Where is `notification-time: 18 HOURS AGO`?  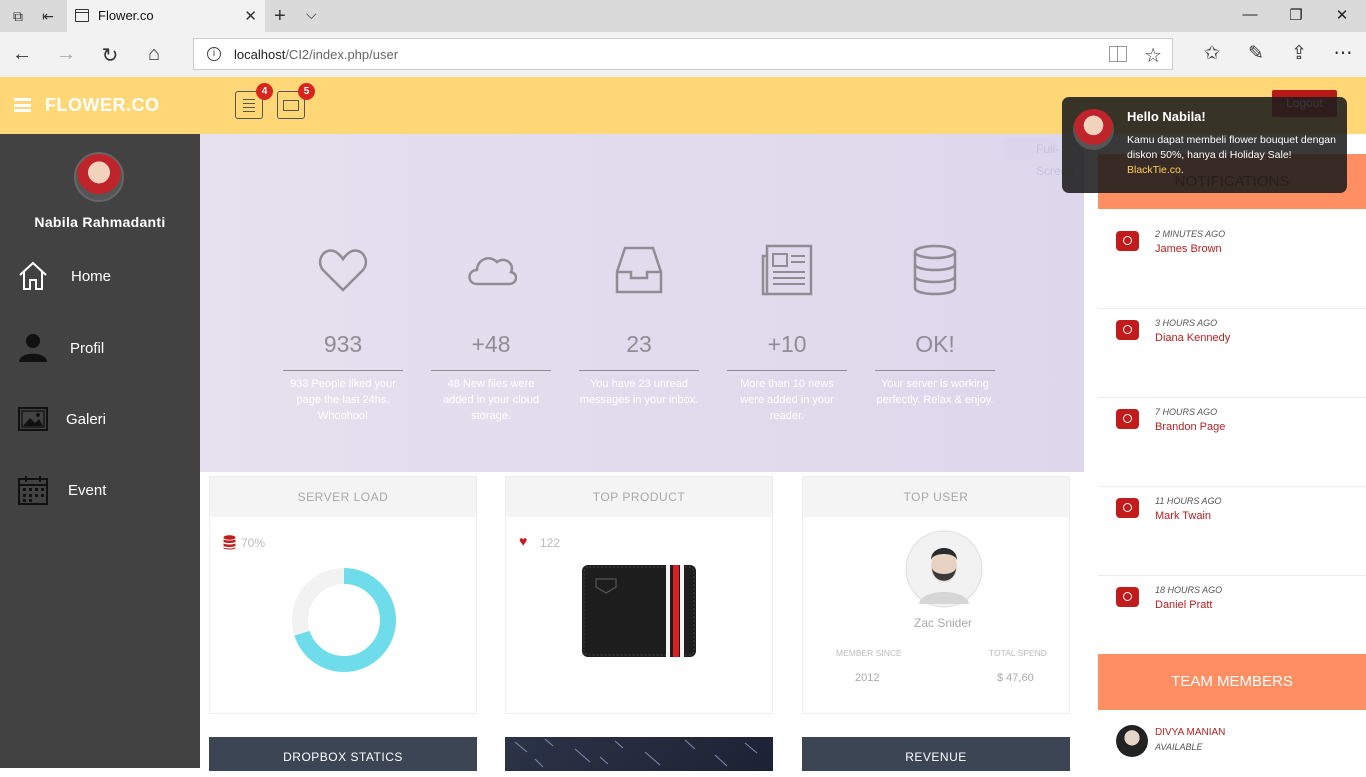
notification-time: 18 HOURS AGO is located at coordinates (1189, 590).